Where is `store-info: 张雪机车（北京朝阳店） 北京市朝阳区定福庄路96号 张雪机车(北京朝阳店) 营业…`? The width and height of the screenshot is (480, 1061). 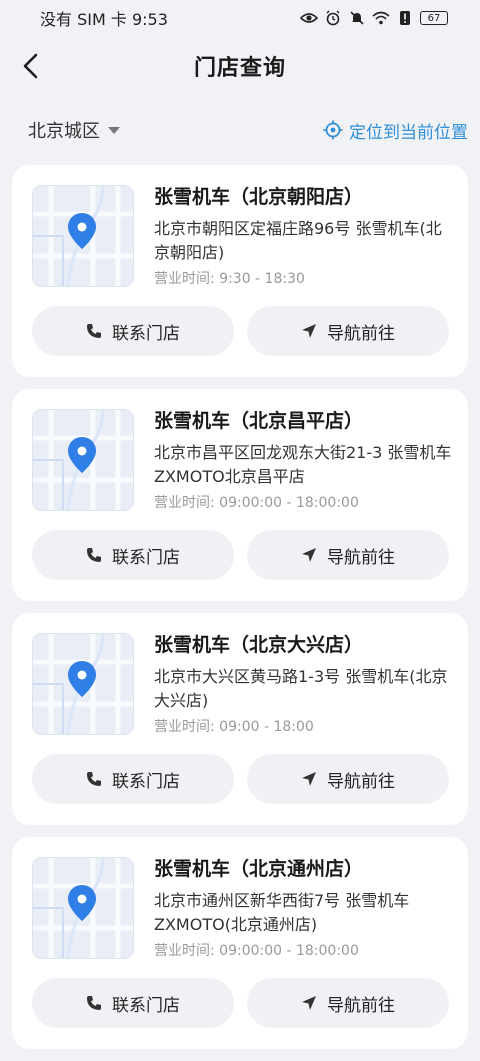 store-info: 张雪机车（北京朝阳店） 北京市朝阳区定福庄路96号 张雪机车(北京朝阳店) 营业… is located at coordinates (304, 237).